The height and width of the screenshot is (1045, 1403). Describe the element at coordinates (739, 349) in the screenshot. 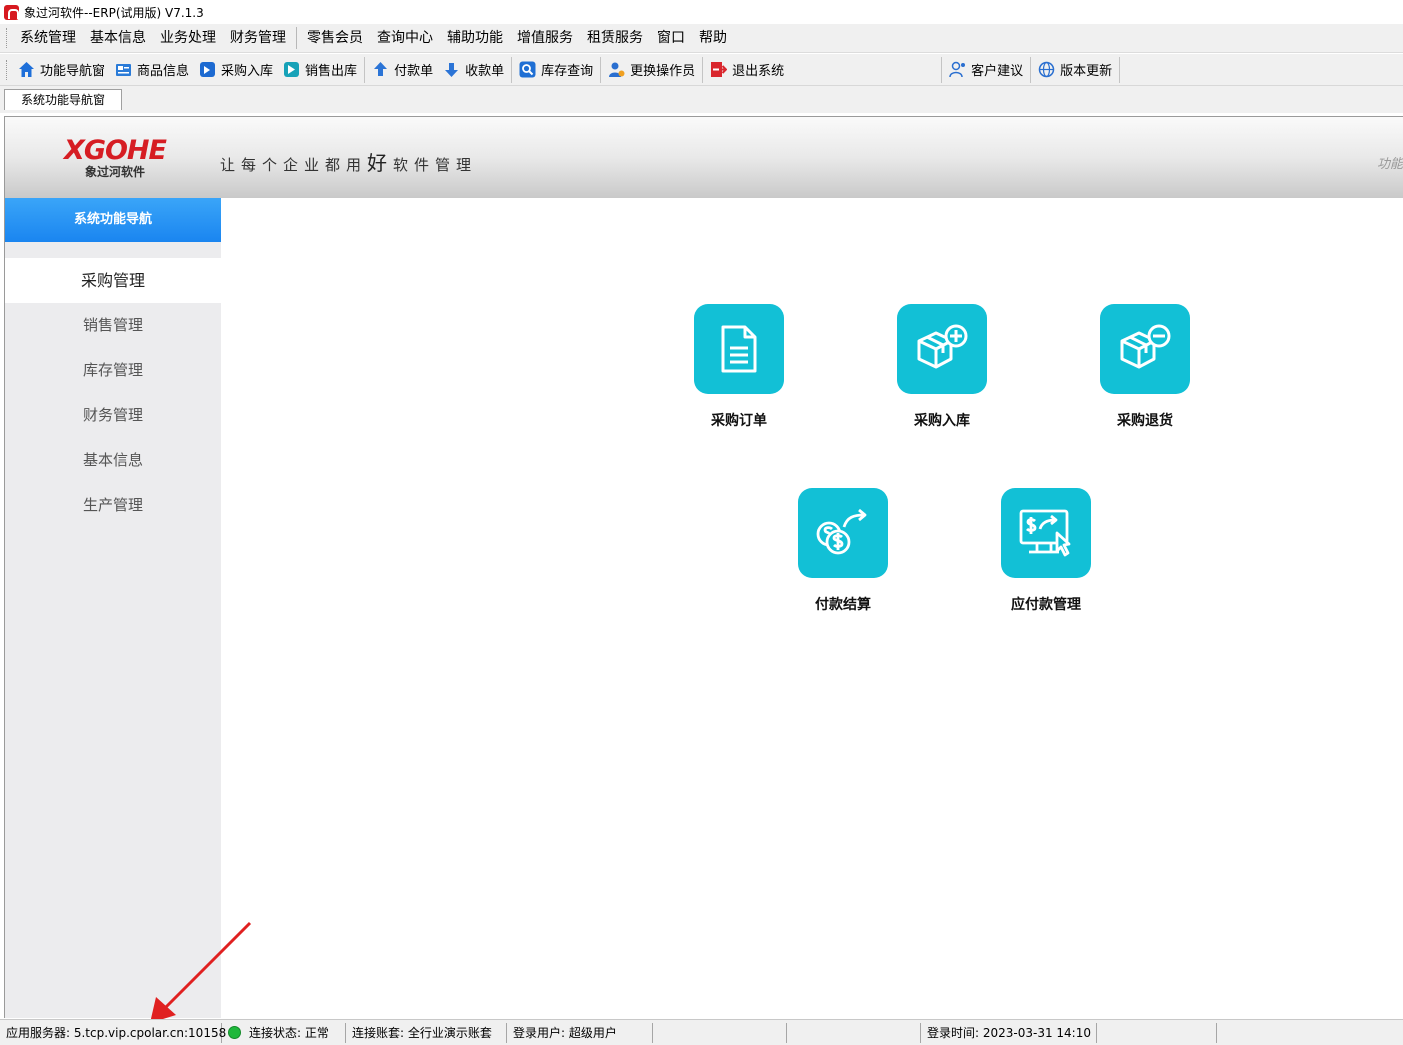

I see `document-icon` at that location.